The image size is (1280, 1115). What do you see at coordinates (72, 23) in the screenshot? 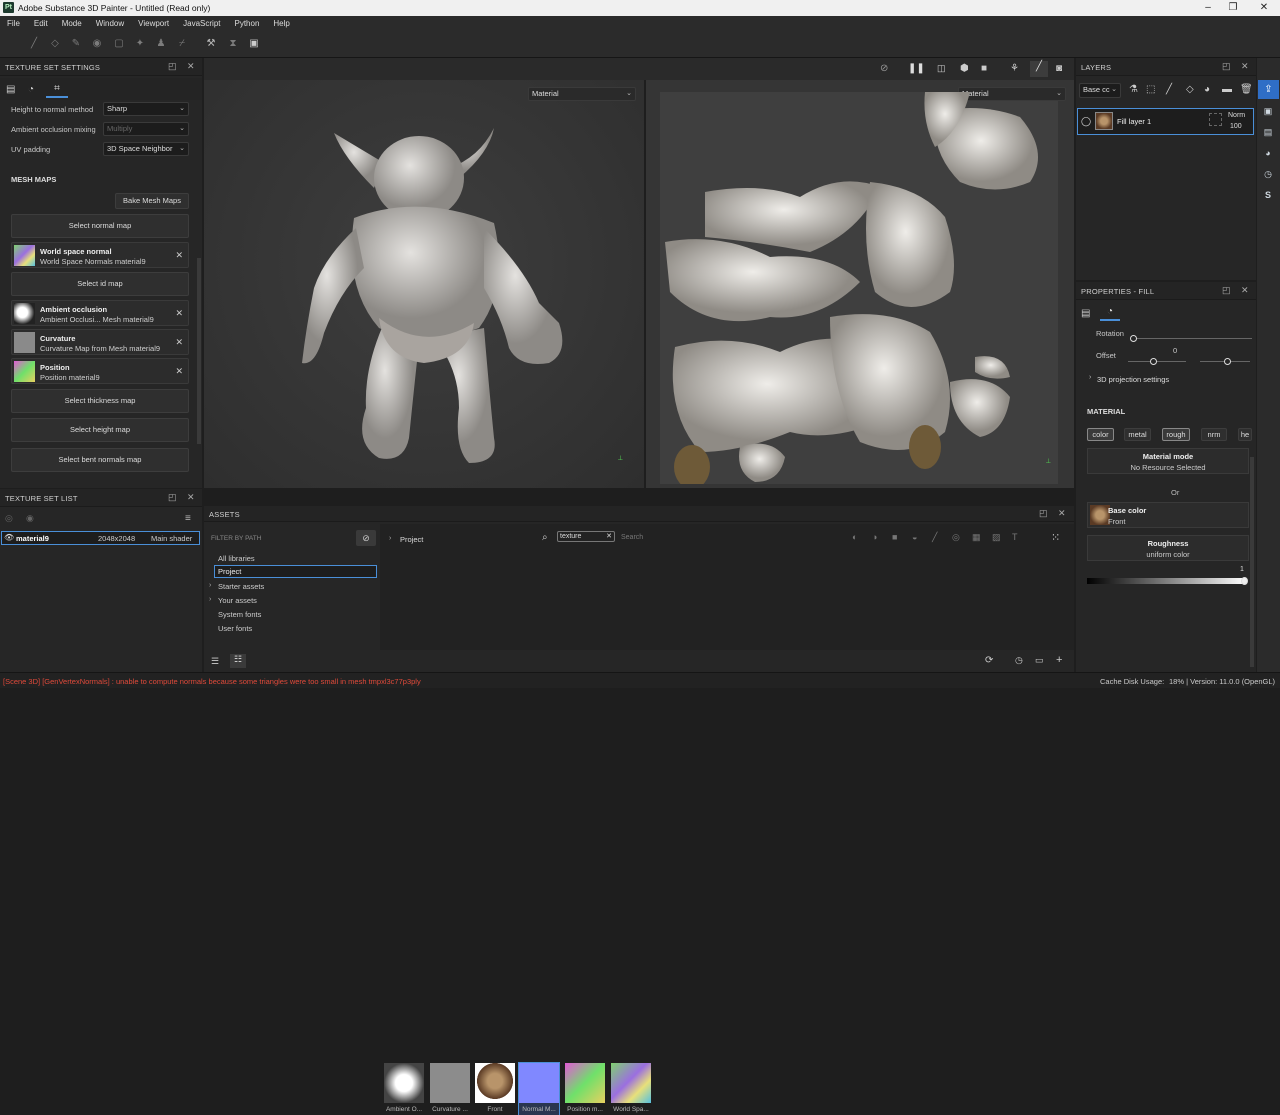
I see `menu-mode: Mode` at bounding box center [72, 23].